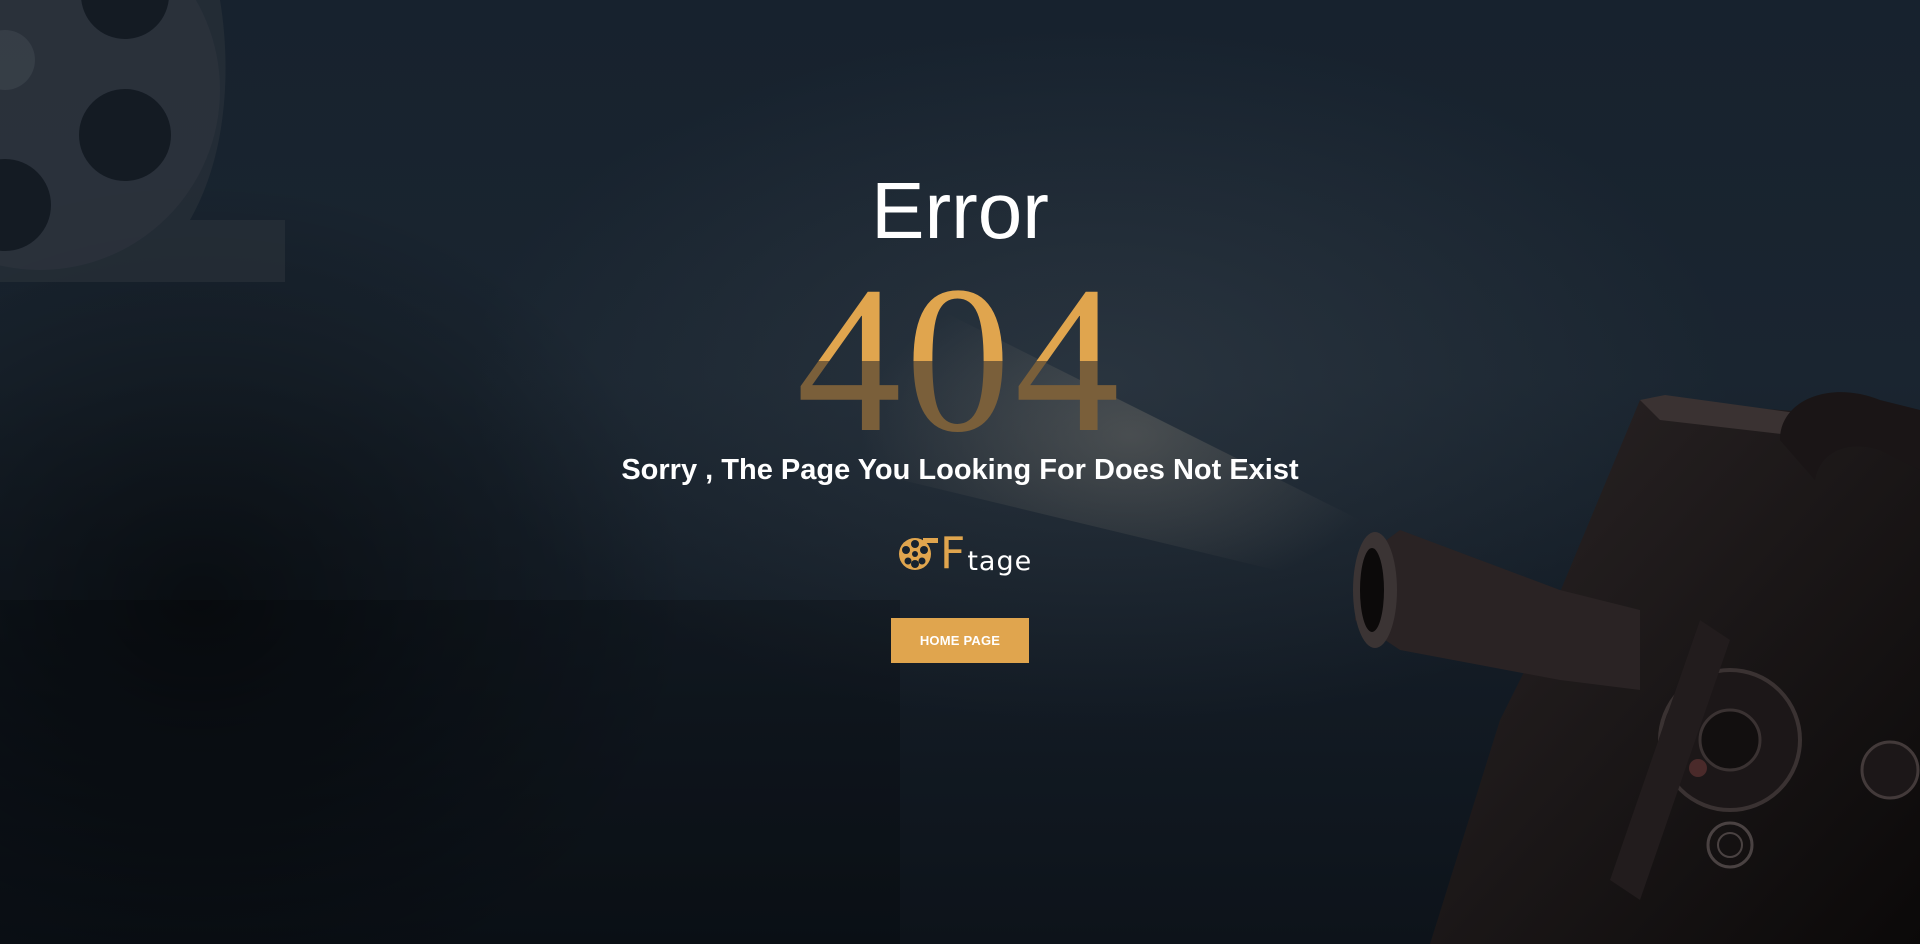 The width and height of the screenshot is (1920, 944). I want to click on site-logo: F tage, so click(965, 555).